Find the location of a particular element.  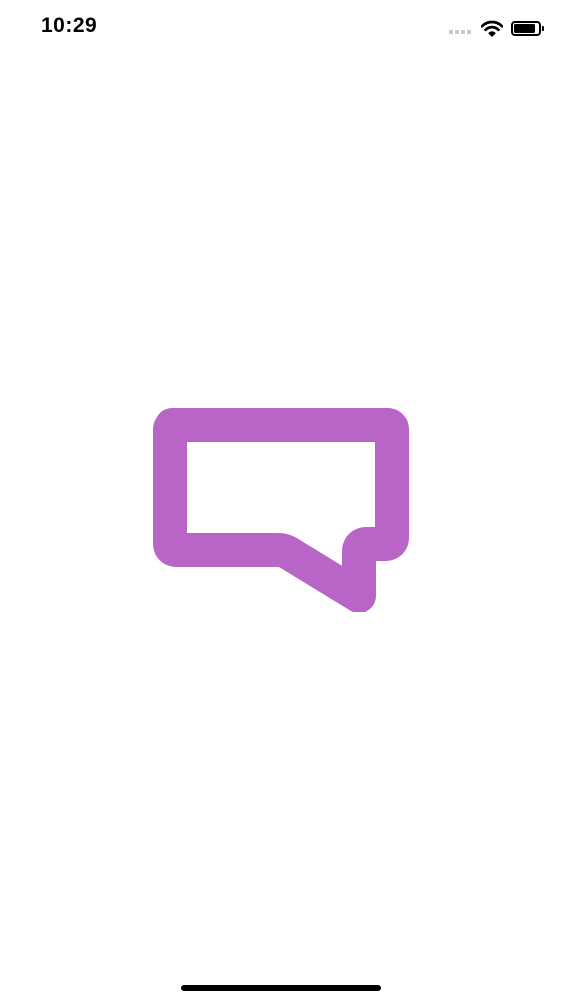

status-time: 10:29 is located at coordinates (69, 25).